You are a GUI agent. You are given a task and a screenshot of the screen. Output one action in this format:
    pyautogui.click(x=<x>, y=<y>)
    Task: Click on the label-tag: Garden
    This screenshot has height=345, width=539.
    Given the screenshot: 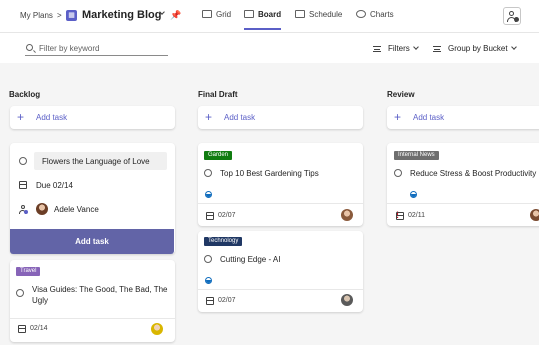 What is the action you would take?
    pyautogui.click(x=218, y=155)
    